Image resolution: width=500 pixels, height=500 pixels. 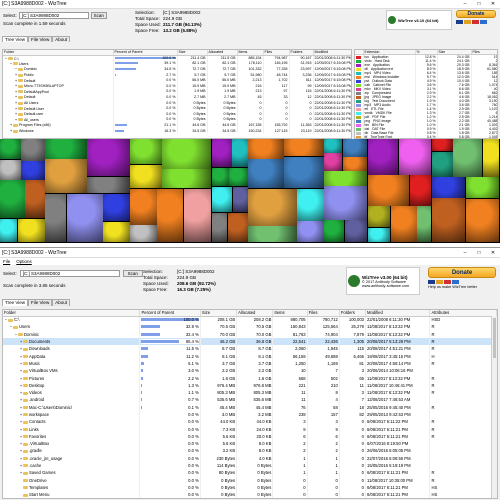 I want to click on close-icon: ✕, so click(x=493, y=4).